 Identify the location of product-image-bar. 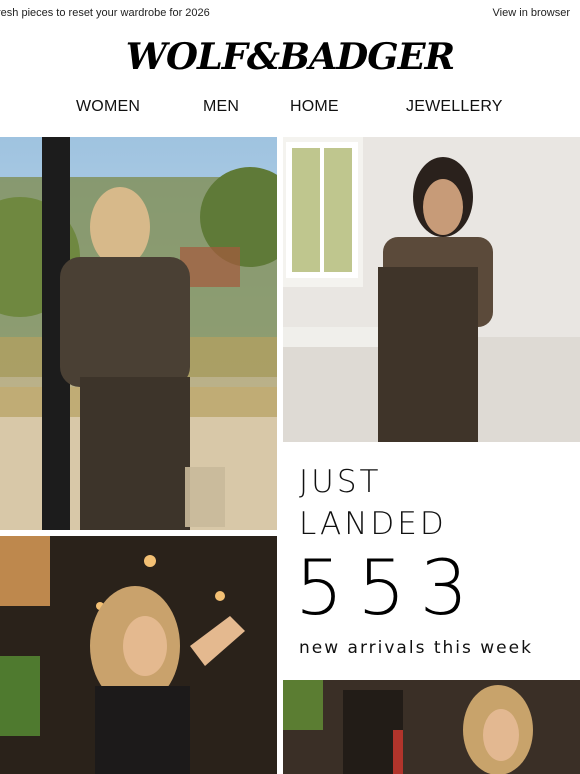
(138, 655).